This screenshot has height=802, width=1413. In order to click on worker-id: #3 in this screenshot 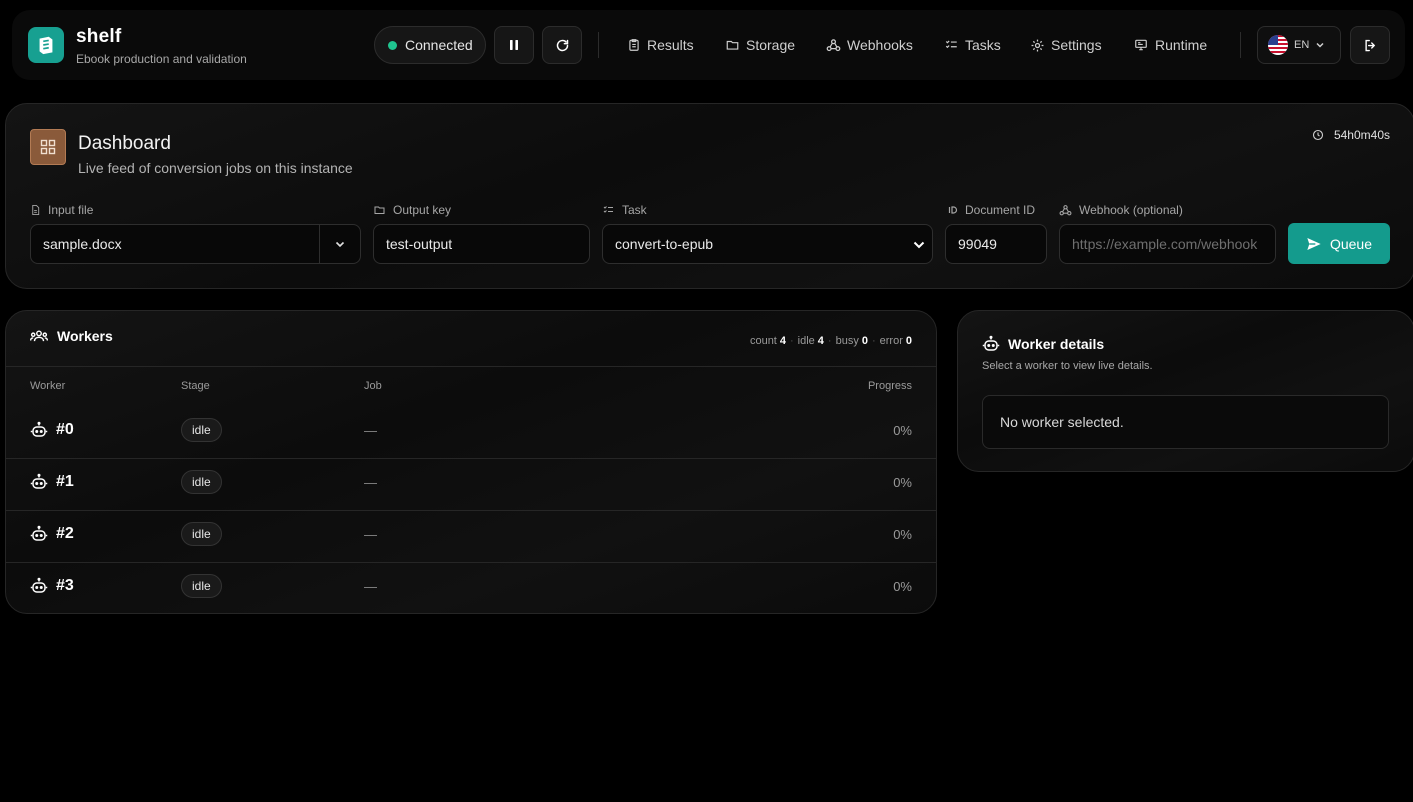, I will do `click(52, 586)`.